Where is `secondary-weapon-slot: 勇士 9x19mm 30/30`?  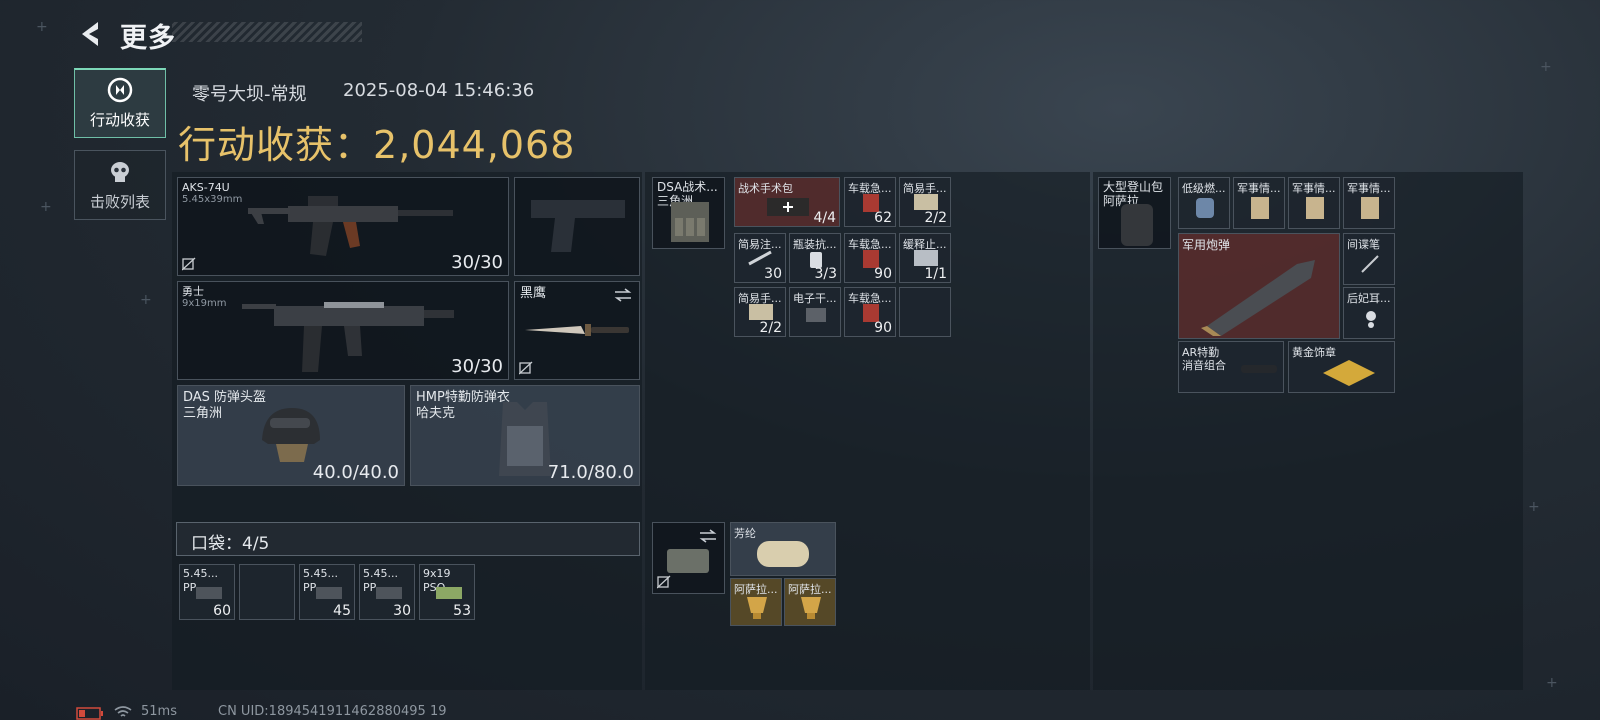
secondary-weapon-slot: 勇士 9x19mm 30/30 is located at coordinates (343, 330).